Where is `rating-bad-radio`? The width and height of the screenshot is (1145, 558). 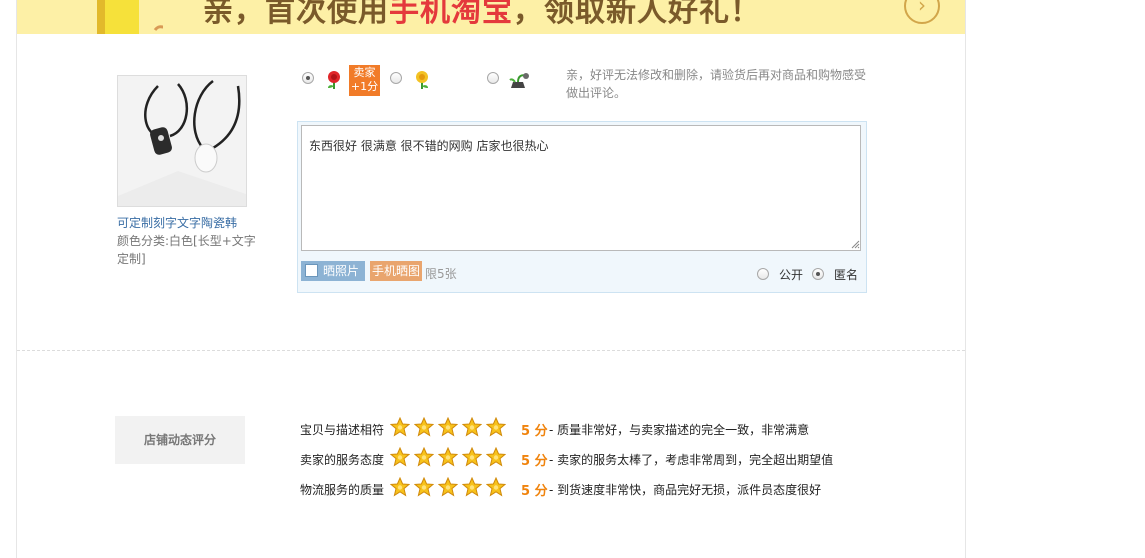 rating-bad-radio is located at coordinates (493, 78).